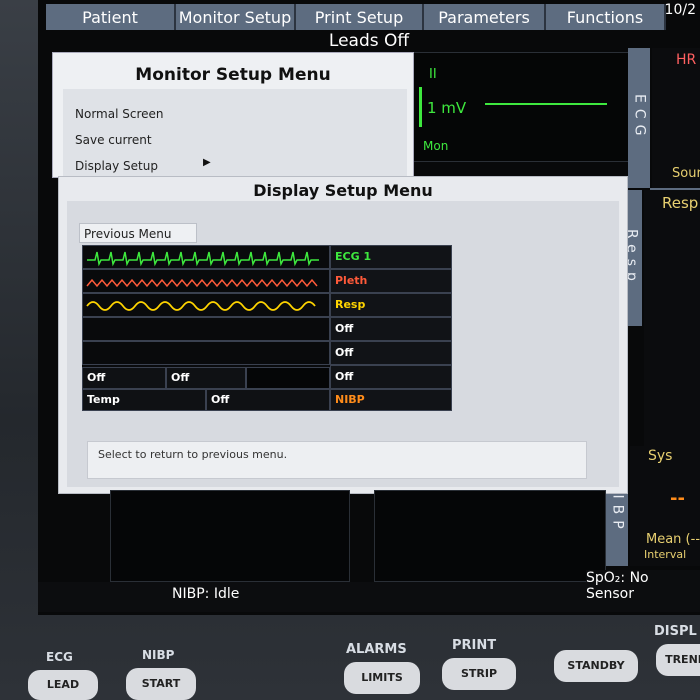  What do you see at coordinates (391, 329) in the screenshot?
I see `waveform-label-4: Off` at bounding box center [391, 329].